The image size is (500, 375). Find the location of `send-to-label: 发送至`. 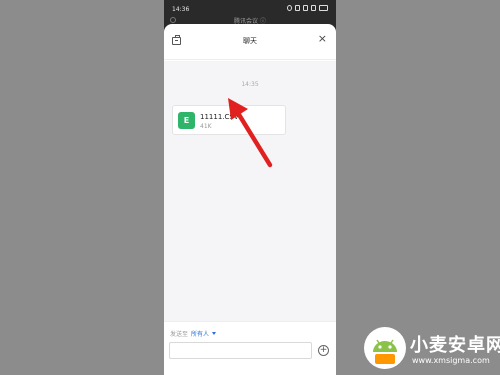

send-to-label: 发送至 is located at coordinates (179, 334).